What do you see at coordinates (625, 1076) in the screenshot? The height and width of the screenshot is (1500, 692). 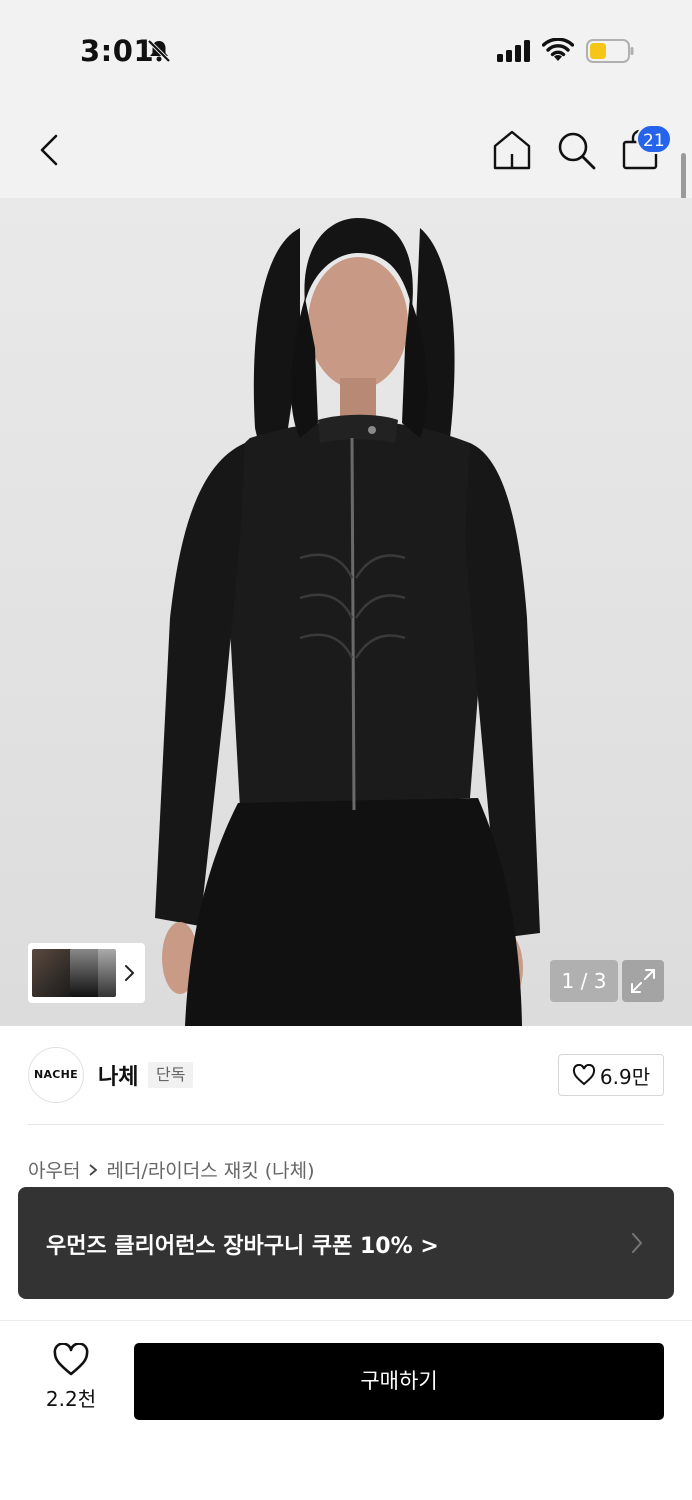 I see `brand-like-count: 6.9만` at bounding box center [625, 1076].